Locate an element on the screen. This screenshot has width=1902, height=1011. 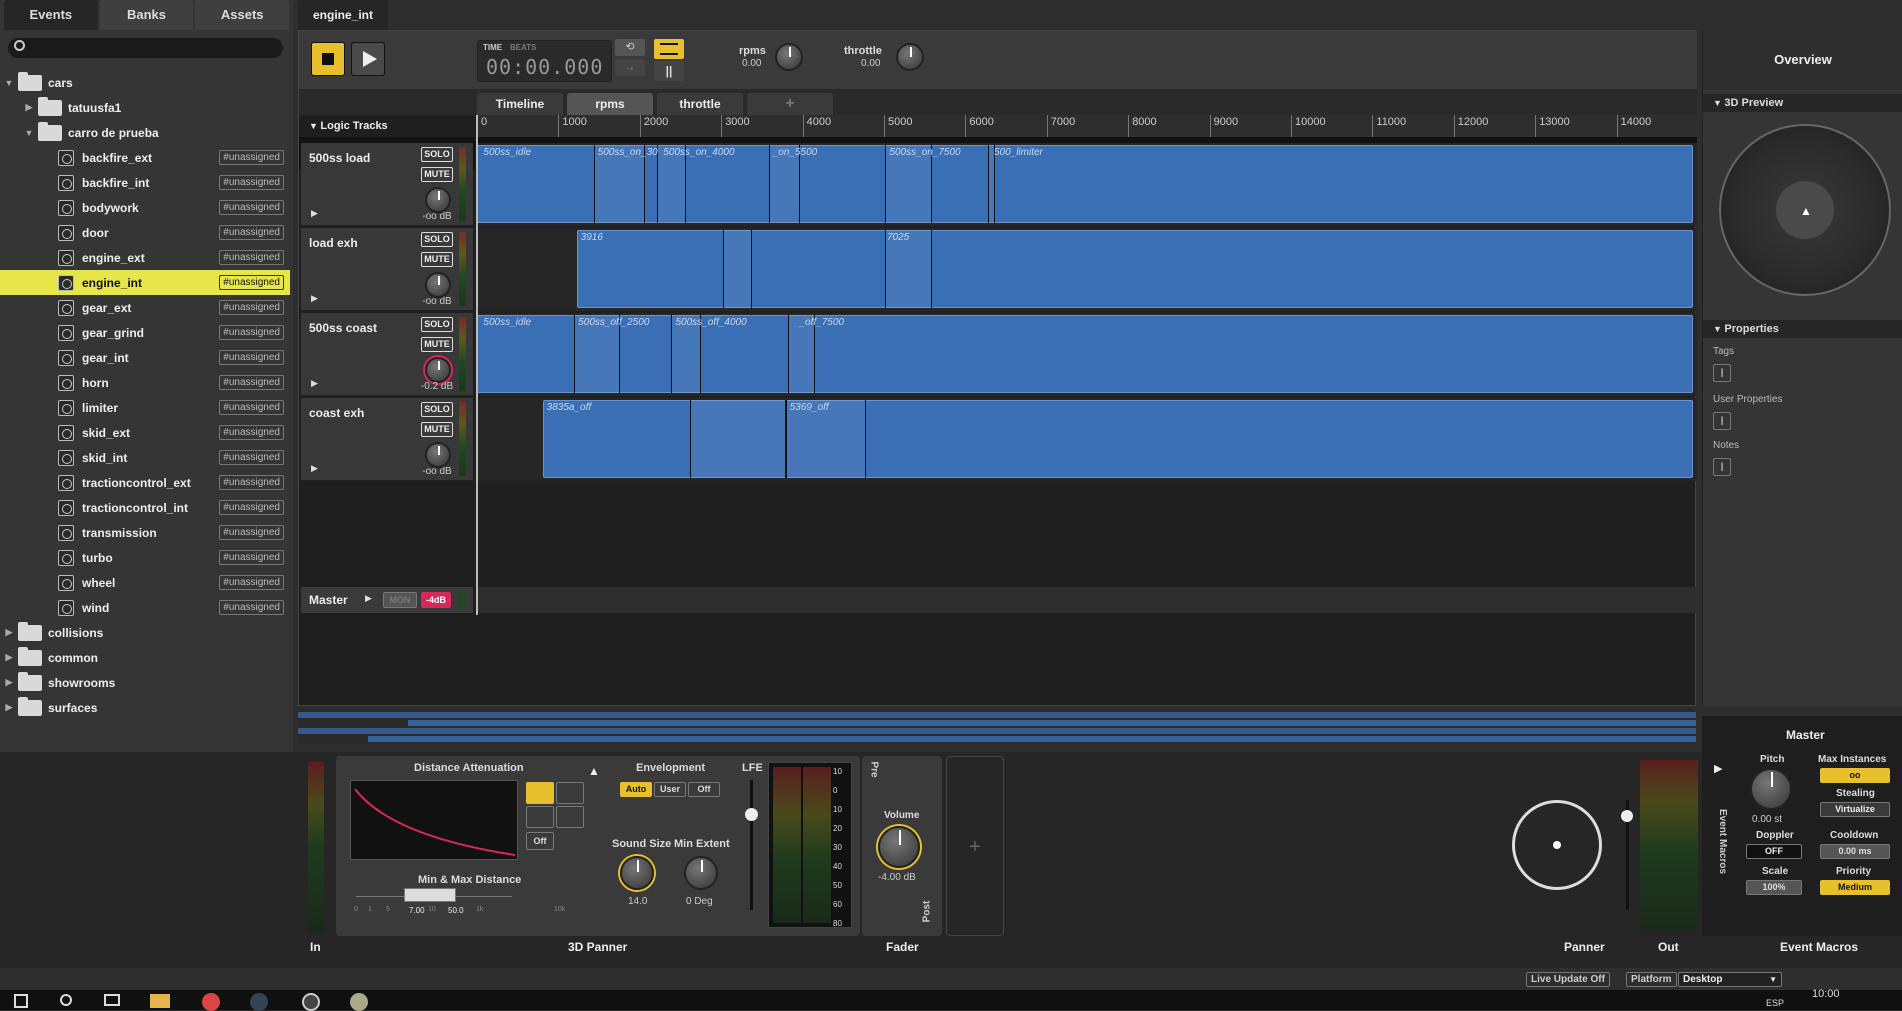
folder-item: ▼ cars is located at coordinates (145, 82).